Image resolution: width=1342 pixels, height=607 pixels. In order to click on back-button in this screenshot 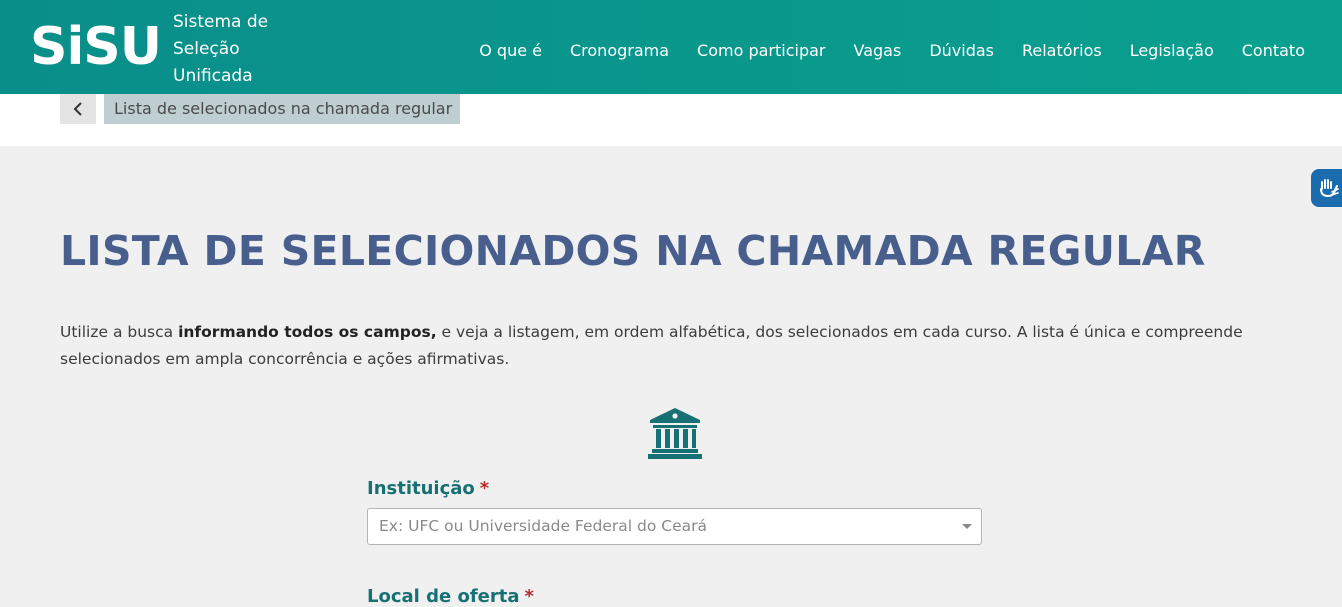, I will do `click(78, 109)`.